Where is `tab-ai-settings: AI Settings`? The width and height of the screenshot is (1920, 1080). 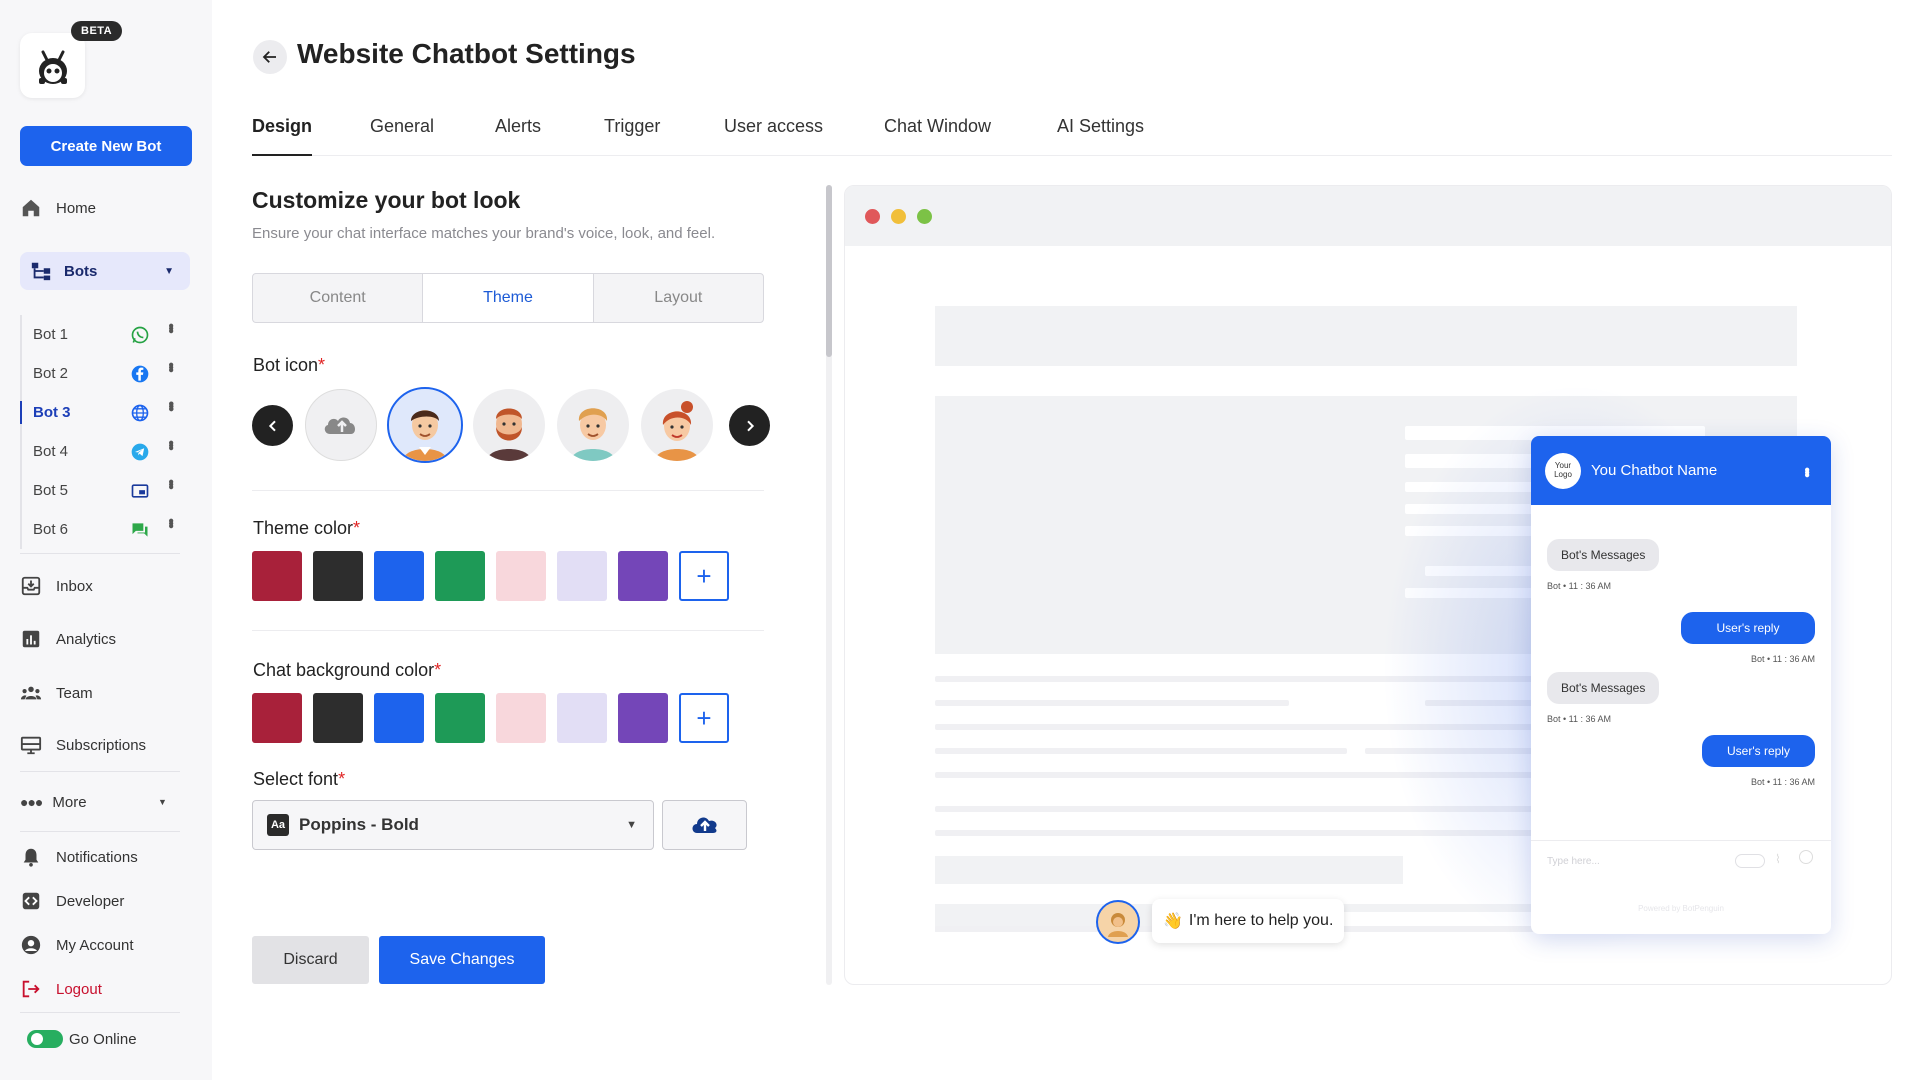
tab-ai-settings: AI Settings is located at coordinates (1100, 126).